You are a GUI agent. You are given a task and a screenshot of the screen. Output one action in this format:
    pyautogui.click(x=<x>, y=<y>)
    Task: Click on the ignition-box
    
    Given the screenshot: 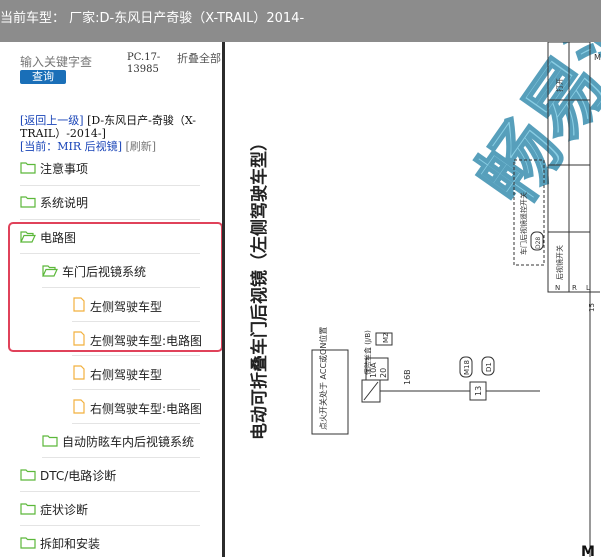 What is the action you would take?
    pyautogui.click(x=330, y=392)
    